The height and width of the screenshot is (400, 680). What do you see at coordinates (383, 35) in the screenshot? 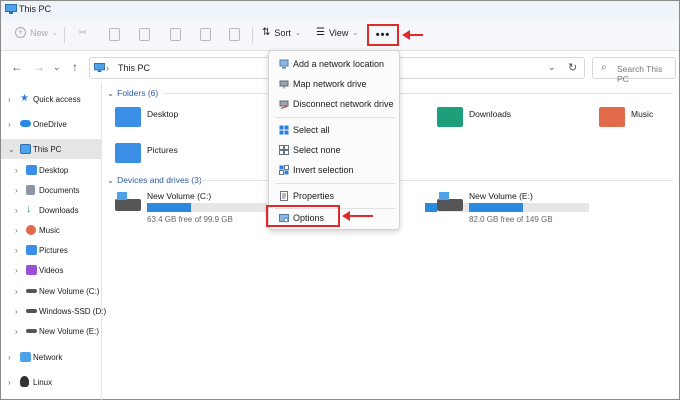
I see `see-more-button: •••` at bounding box center [383, 35].